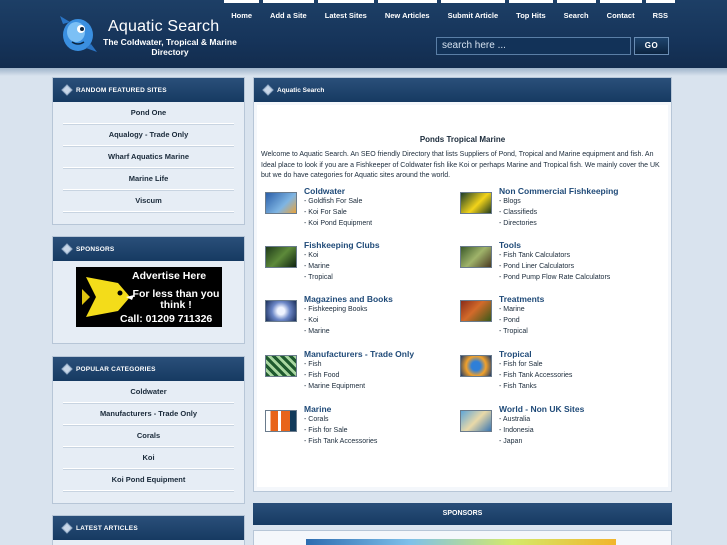 Image resolution: width=727 pixels, height=545 pixels. I want to click on featured-site-link: Pond One, so click(148, 113).